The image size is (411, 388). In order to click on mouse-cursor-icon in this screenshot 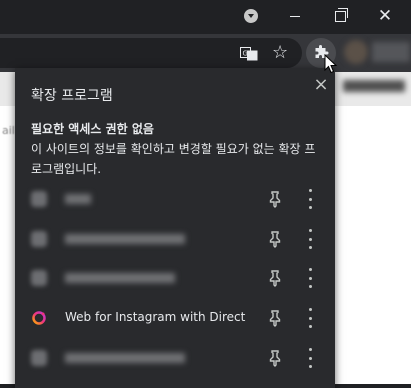, I will do `click(331, 64)`.